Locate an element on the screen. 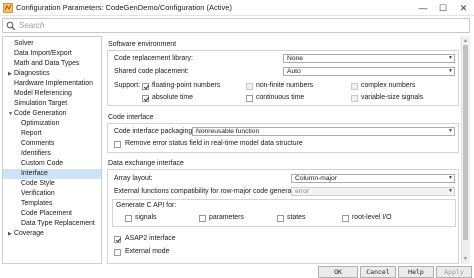 The width and height of the screenshot is (474, 278). tree-item-code-placement: Code Placement is located at coordinates (52, 214).